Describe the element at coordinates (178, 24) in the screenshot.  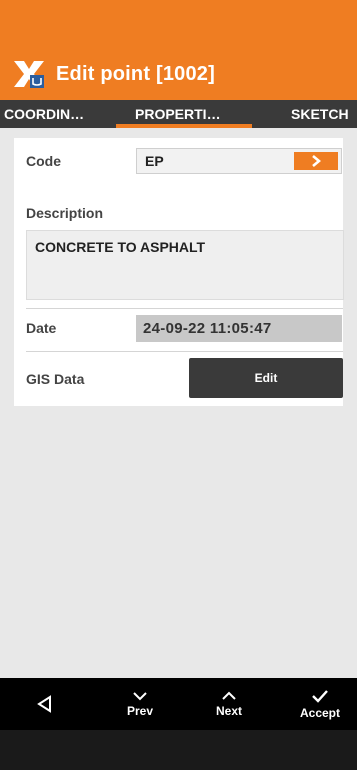
I see `status-bar` at that location.